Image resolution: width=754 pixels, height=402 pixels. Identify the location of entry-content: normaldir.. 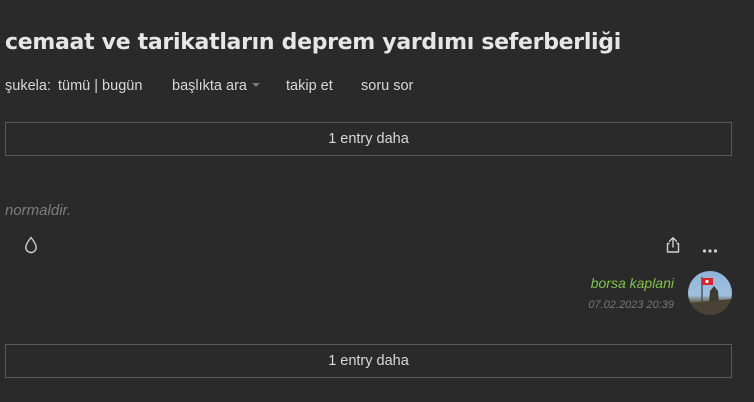
(38, 210).